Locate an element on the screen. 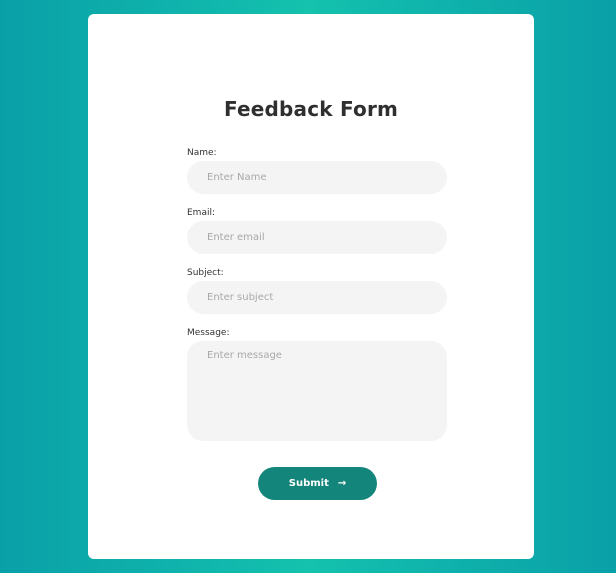 Image resolution: width=616 pixels, height=573 pixels. submit-label: Submit is located at coordinates (308, 483).